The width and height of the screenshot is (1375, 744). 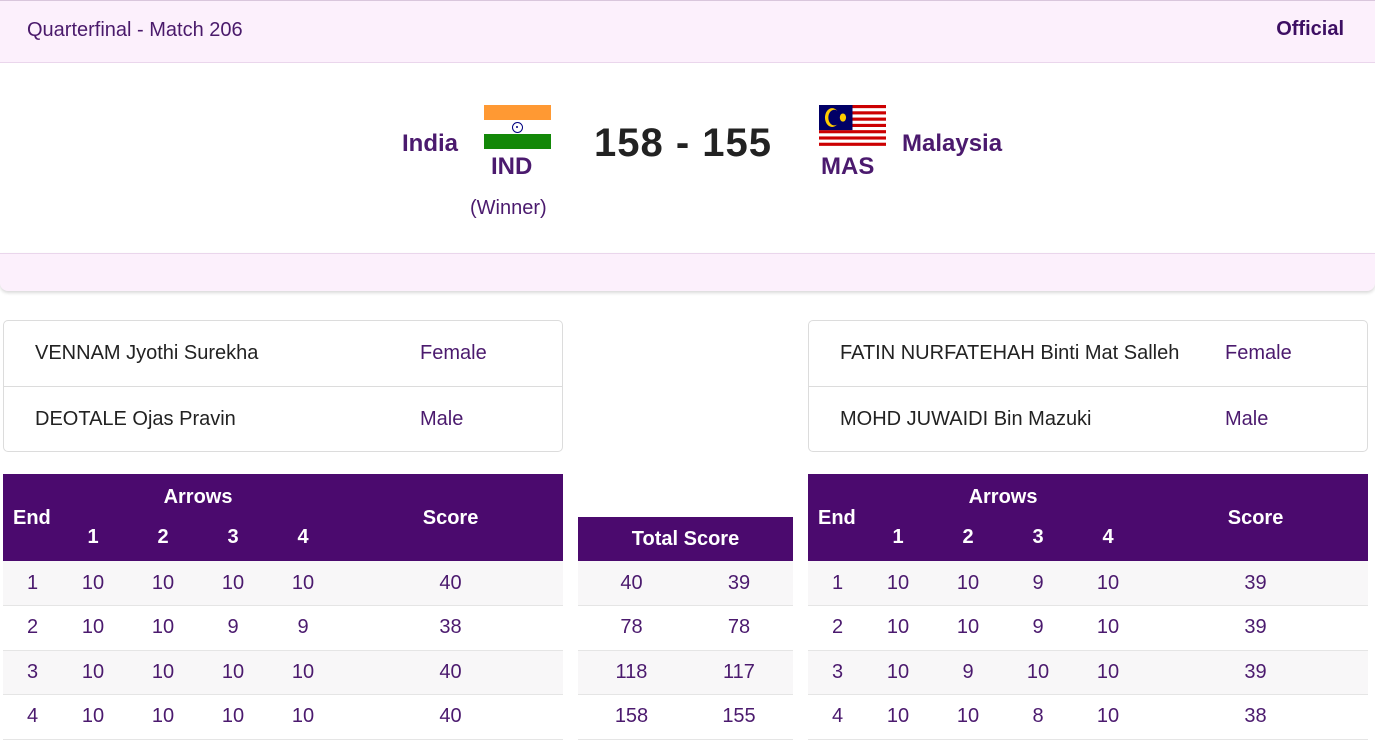 I want to click on athlete-name: DEOTALE Ojas Pravin, so click(x=135, y=419).